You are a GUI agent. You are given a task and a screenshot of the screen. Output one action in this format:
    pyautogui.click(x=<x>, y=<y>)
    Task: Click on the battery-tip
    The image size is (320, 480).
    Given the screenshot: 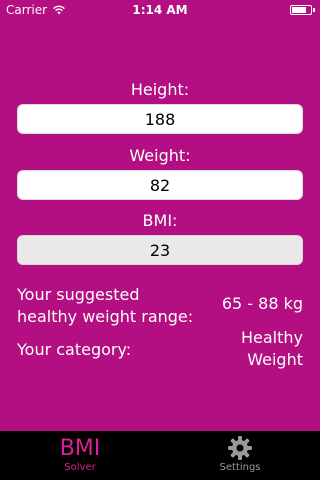 What is the action you would take?
    pyautogui.click(x=314, y=10)
    